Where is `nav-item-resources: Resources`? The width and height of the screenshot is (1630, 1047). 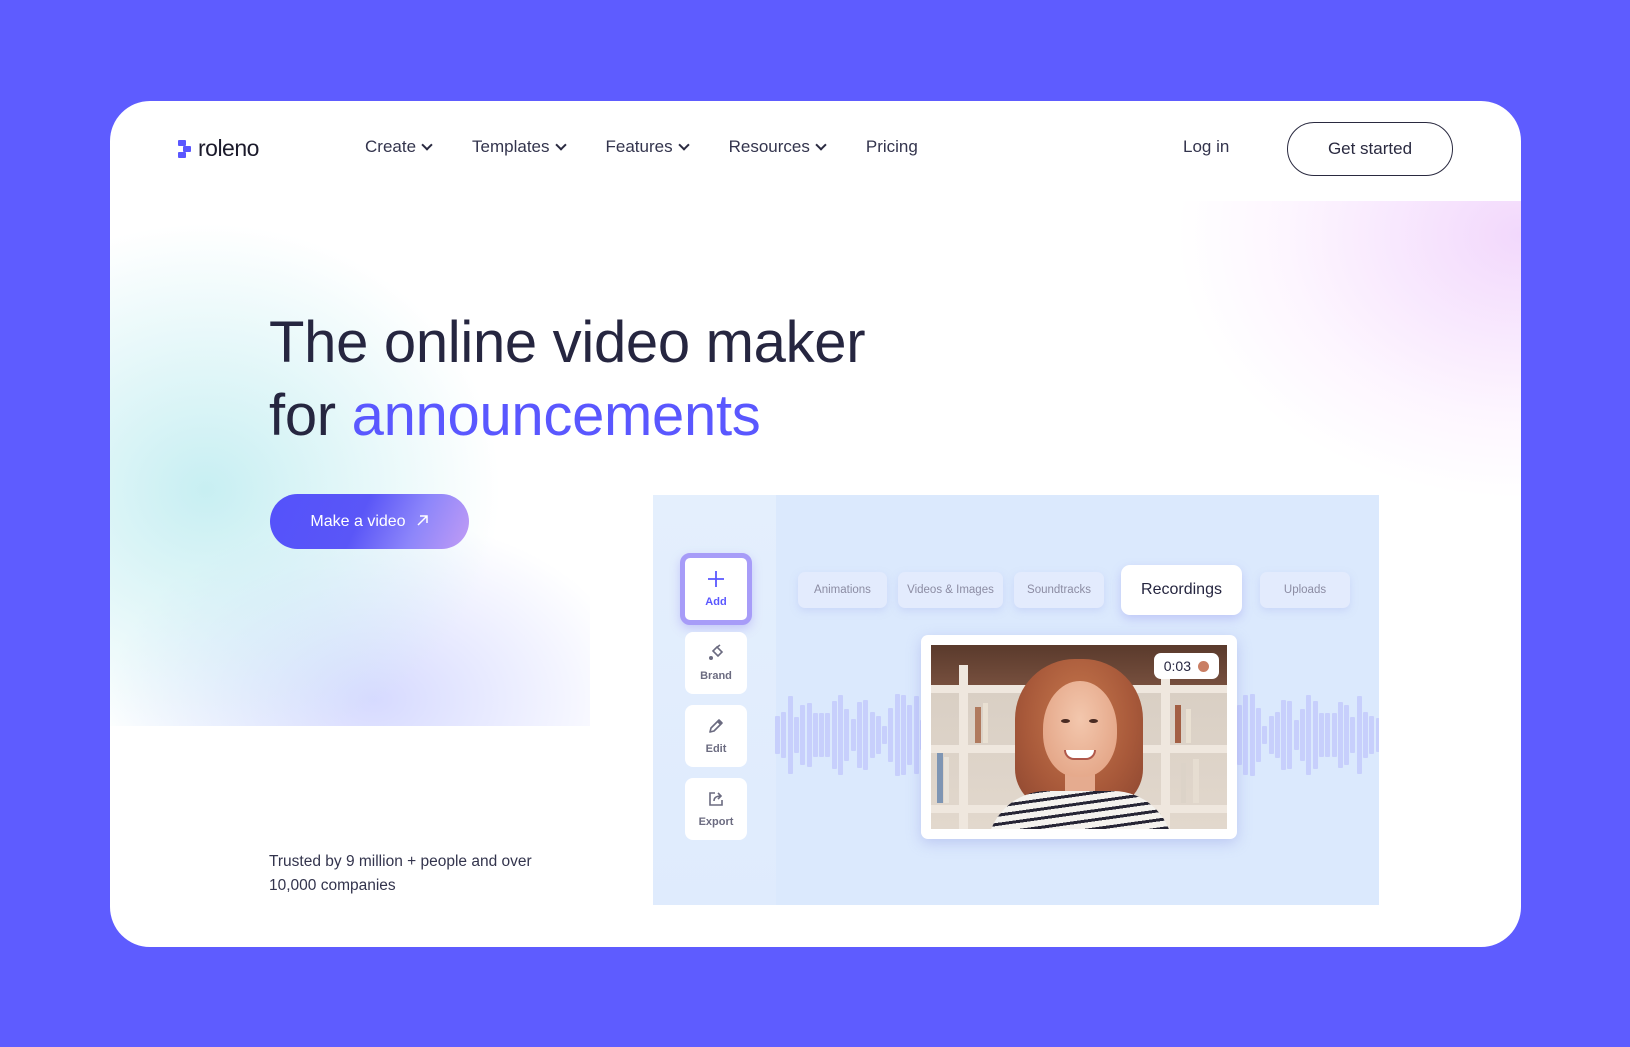
nav-item-resources: Resources is located at coordinates (777, 147).